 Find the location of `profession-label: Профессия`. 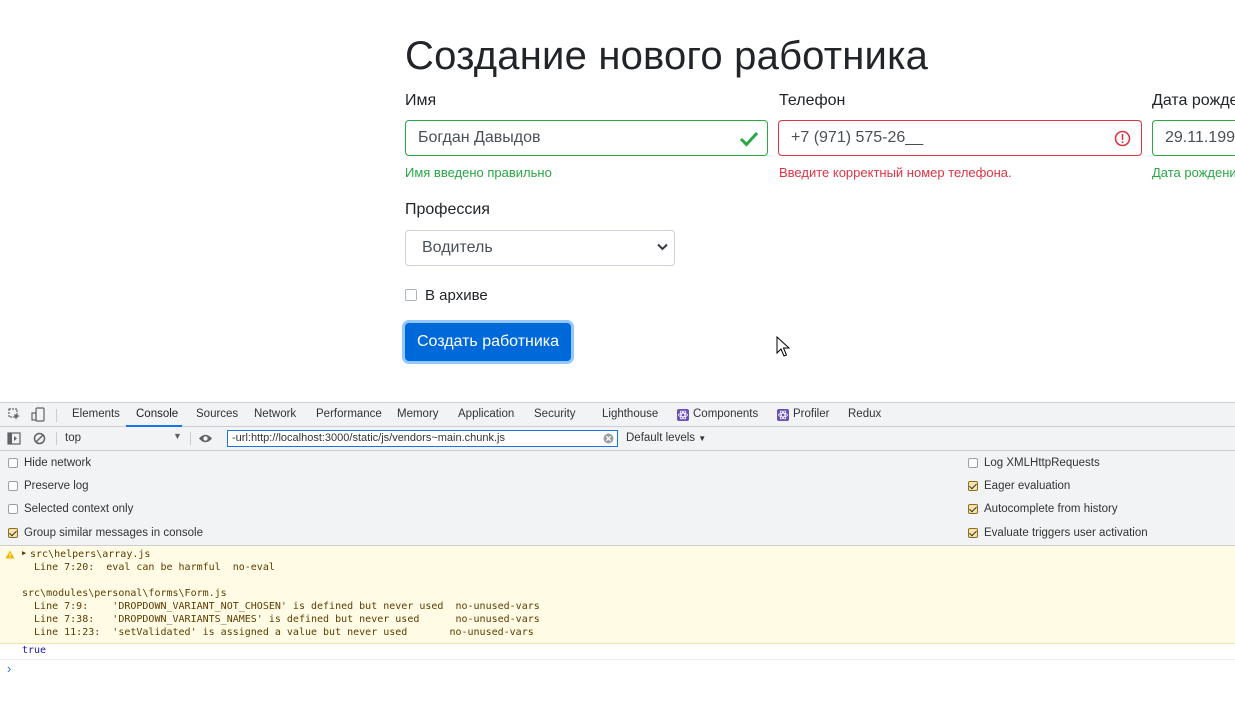

profession-label: Профессия is located at coordinates (447, 209).